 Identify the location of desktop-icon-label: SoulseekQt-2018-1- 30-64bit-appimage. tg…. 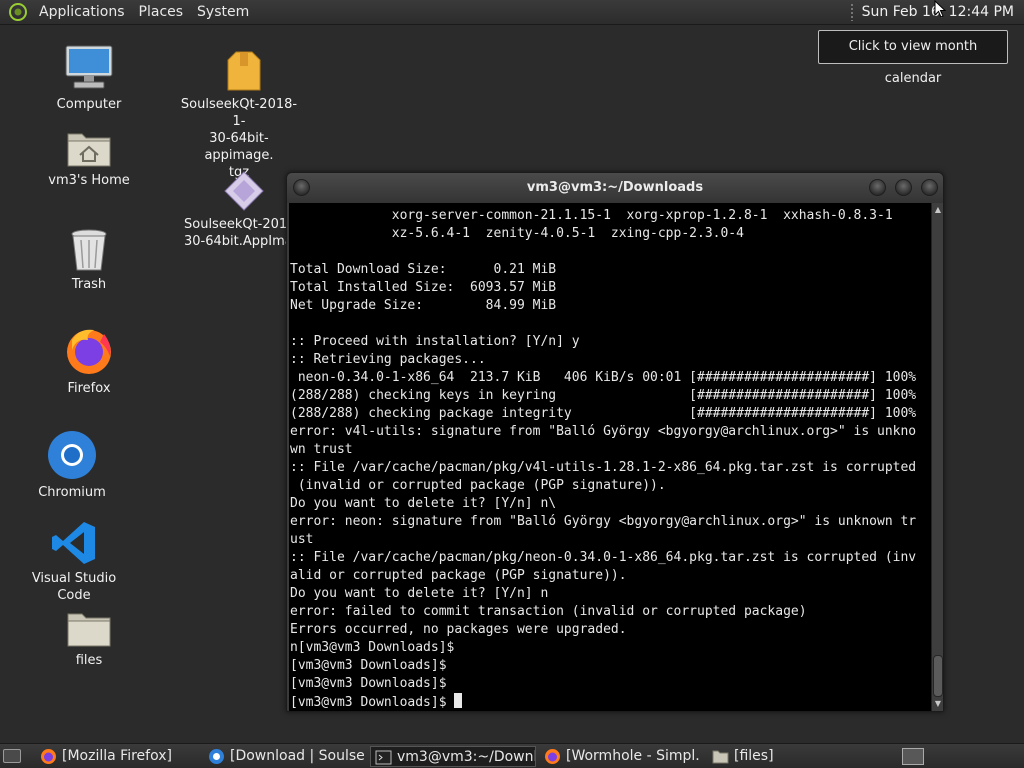
(239, 138).